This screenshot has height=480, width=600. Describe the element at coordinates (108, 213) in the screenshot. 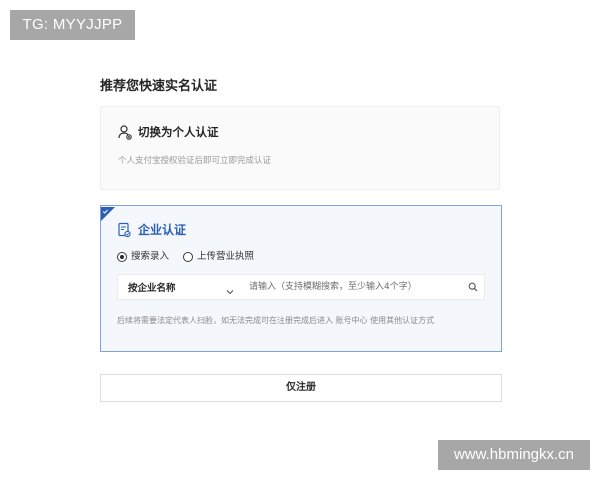

I see `selected-corner-check-icon` at that location.